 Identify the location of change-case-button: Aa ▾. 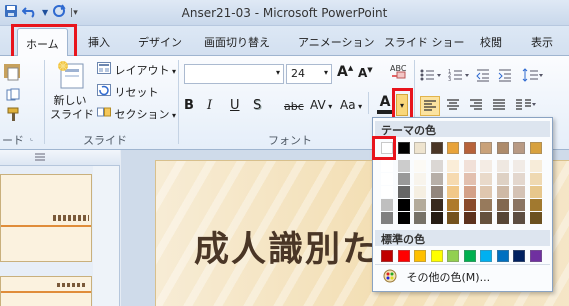
(351, 105).